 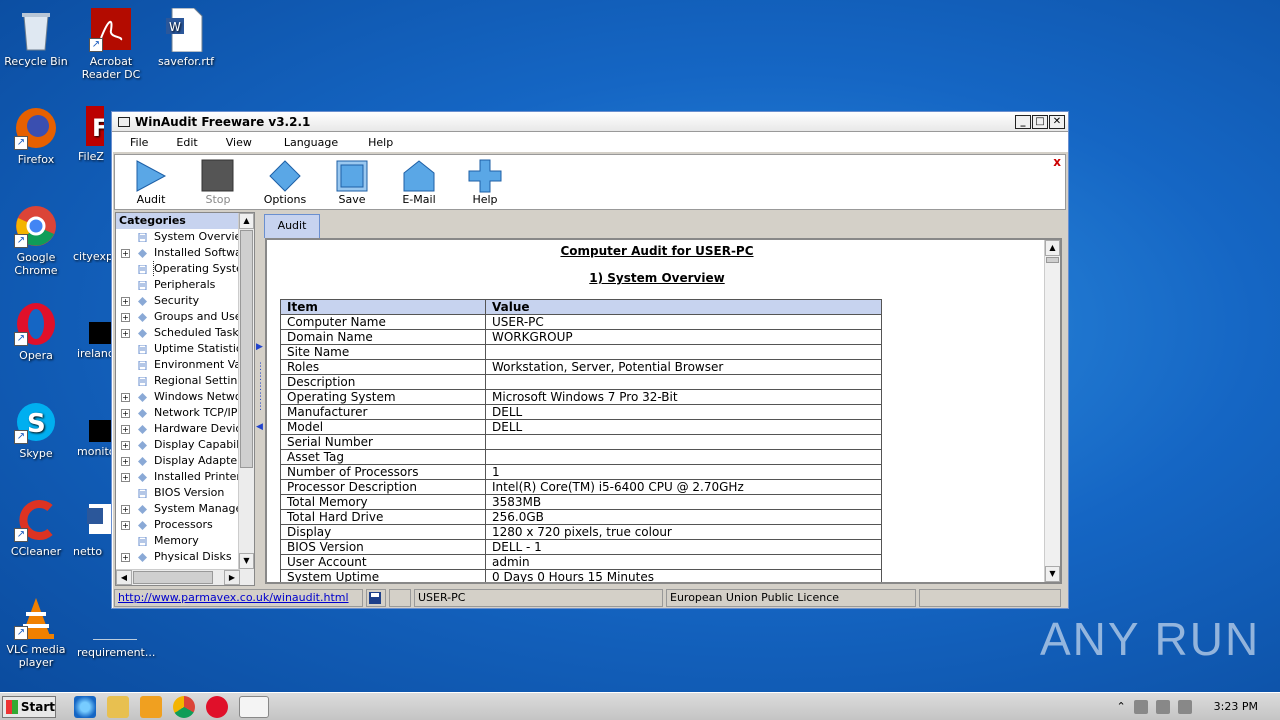 I want to click on categories-hscrollbar: ◀ ▶, so click(x=178, y=577).